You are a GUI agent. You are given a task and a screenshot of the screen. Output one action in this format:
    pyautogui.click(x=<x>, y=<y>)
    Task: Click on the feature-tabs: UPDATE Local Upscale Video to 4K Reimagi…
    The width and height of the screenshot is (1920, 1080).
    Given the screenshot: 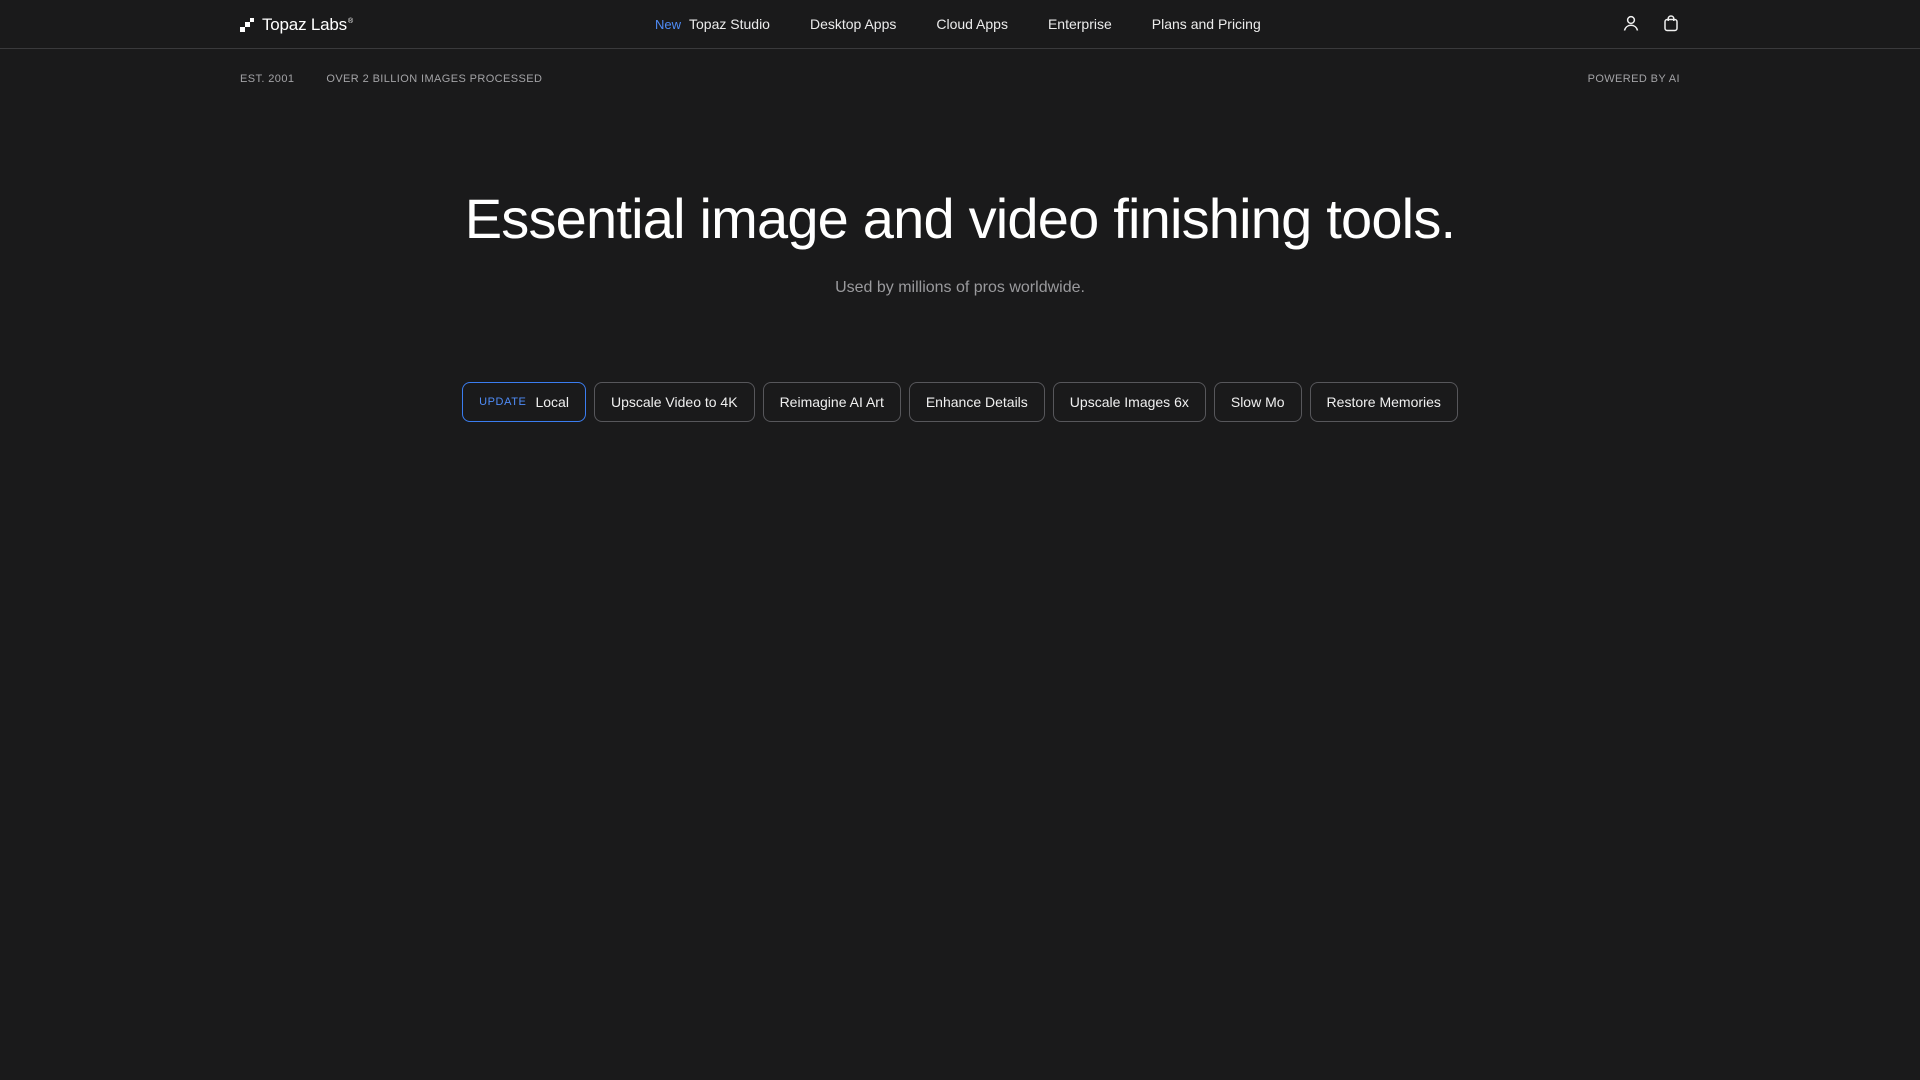 What is the action you would take?
    pyautogui.click(x=960, y=402)
    